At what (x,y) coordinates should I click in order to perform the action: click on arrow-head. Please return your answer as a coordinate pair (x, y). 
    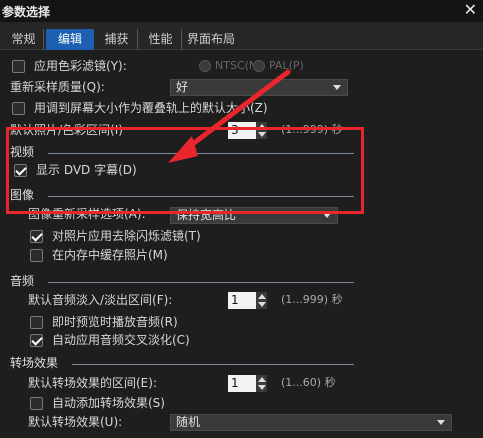
    Looking at the image, I should click on (183, 149).